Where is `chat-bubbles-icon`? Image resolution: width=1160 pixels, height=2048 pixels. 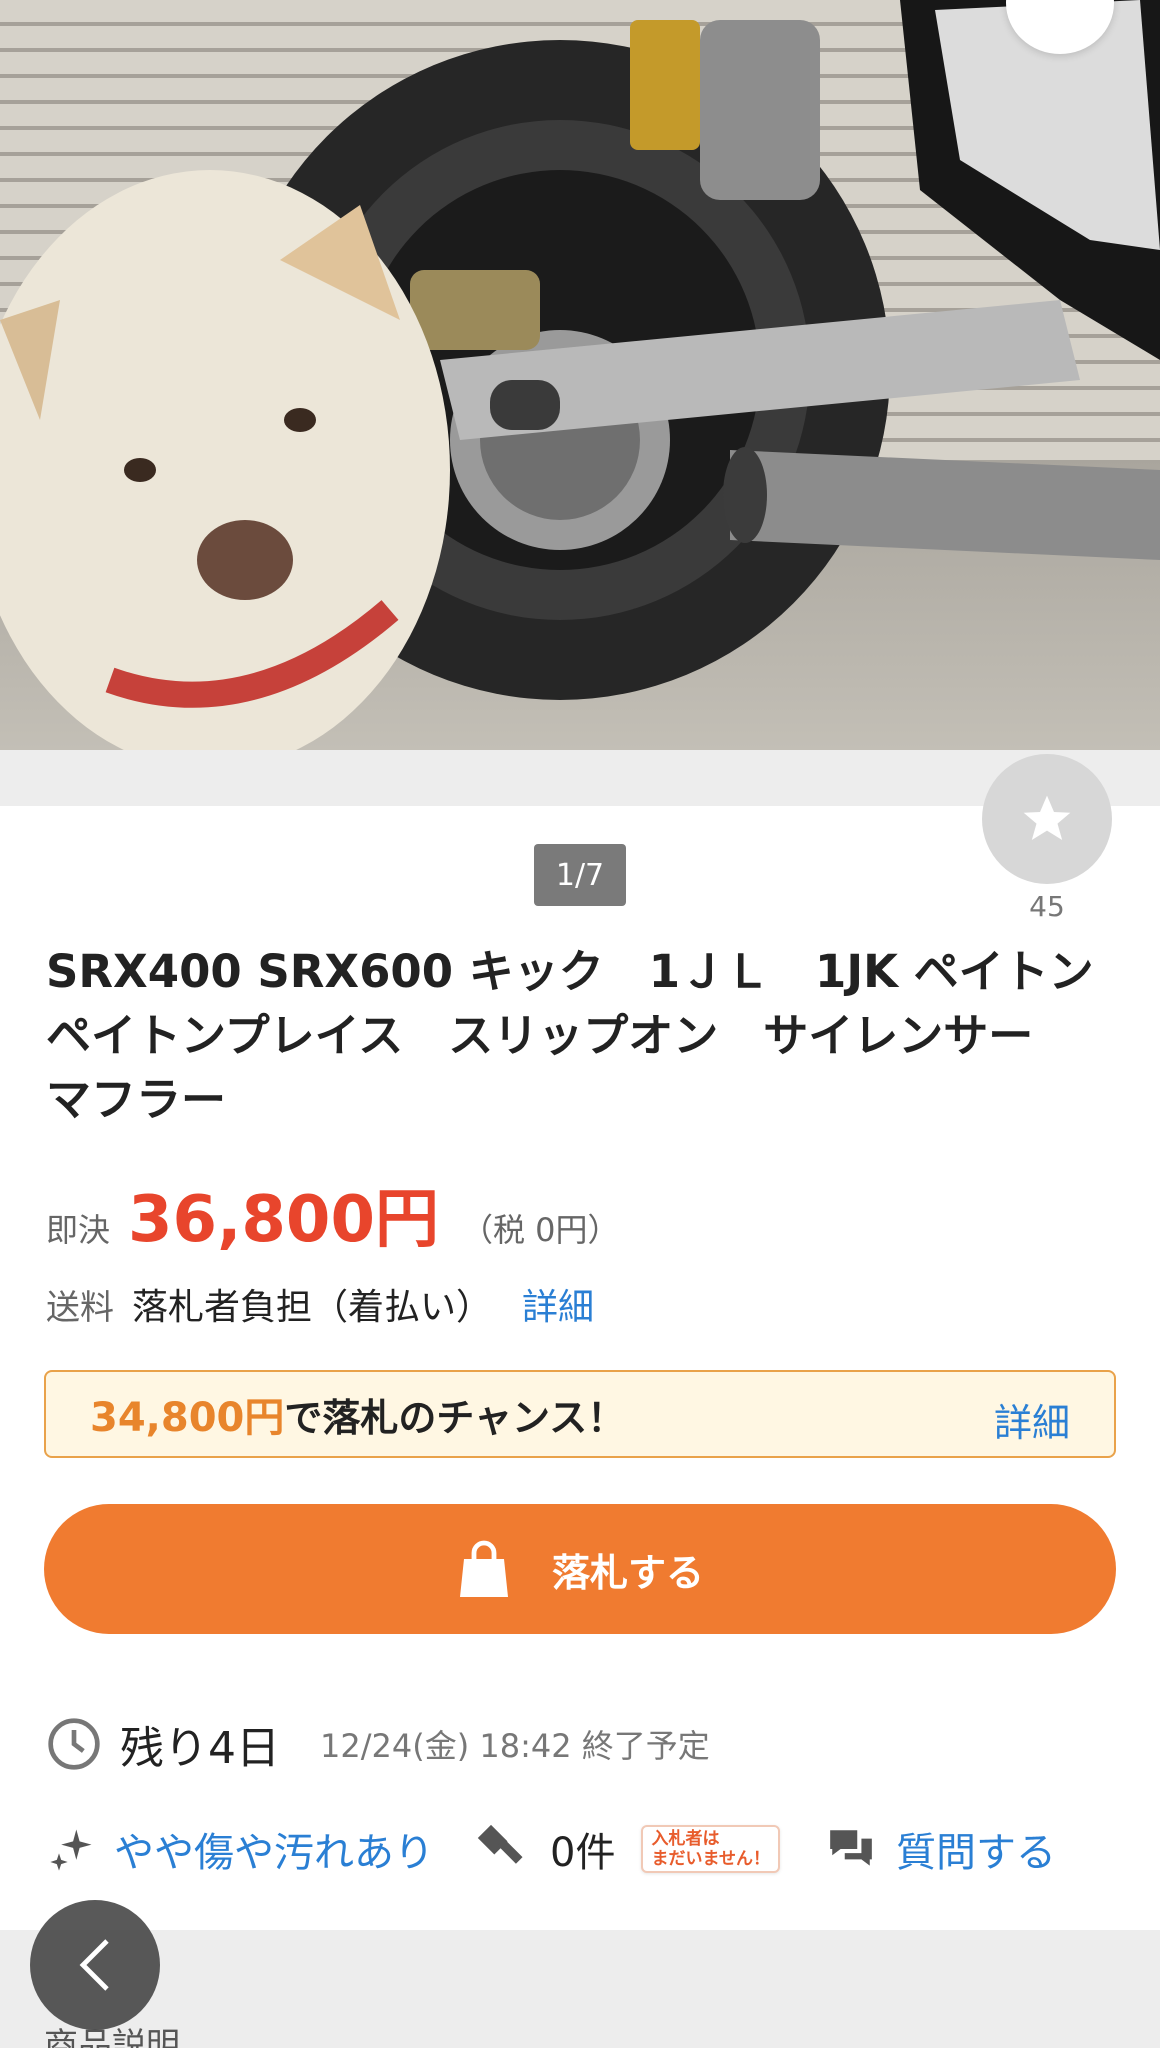 chat-bubbles-icon is located at coordinates (851, 1848).